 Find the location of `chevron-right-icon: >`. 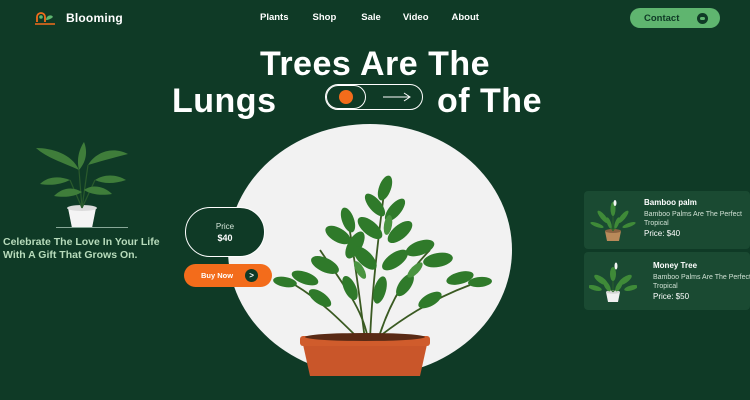

chevron-right-icon: > is located at coordinates (252, 275).